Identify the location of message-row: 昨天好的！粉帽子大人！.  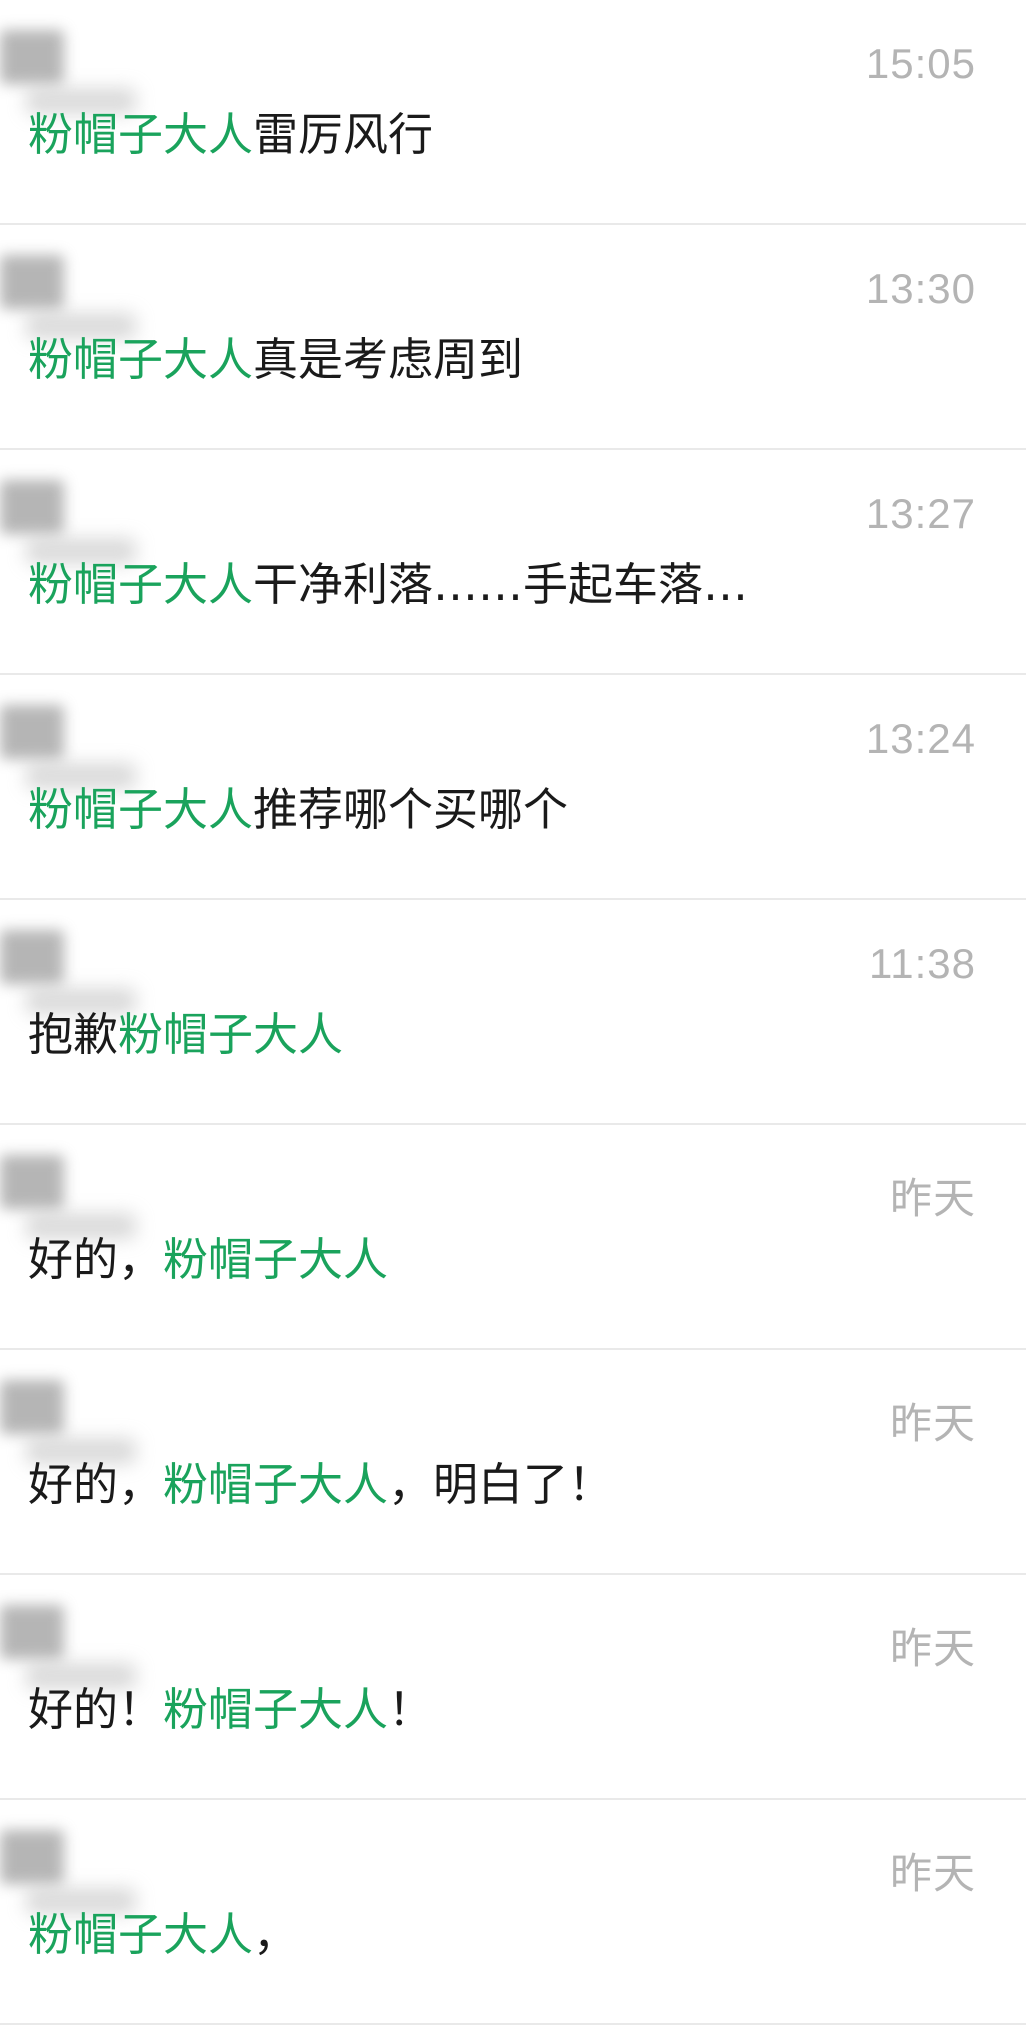
(513, 1687).